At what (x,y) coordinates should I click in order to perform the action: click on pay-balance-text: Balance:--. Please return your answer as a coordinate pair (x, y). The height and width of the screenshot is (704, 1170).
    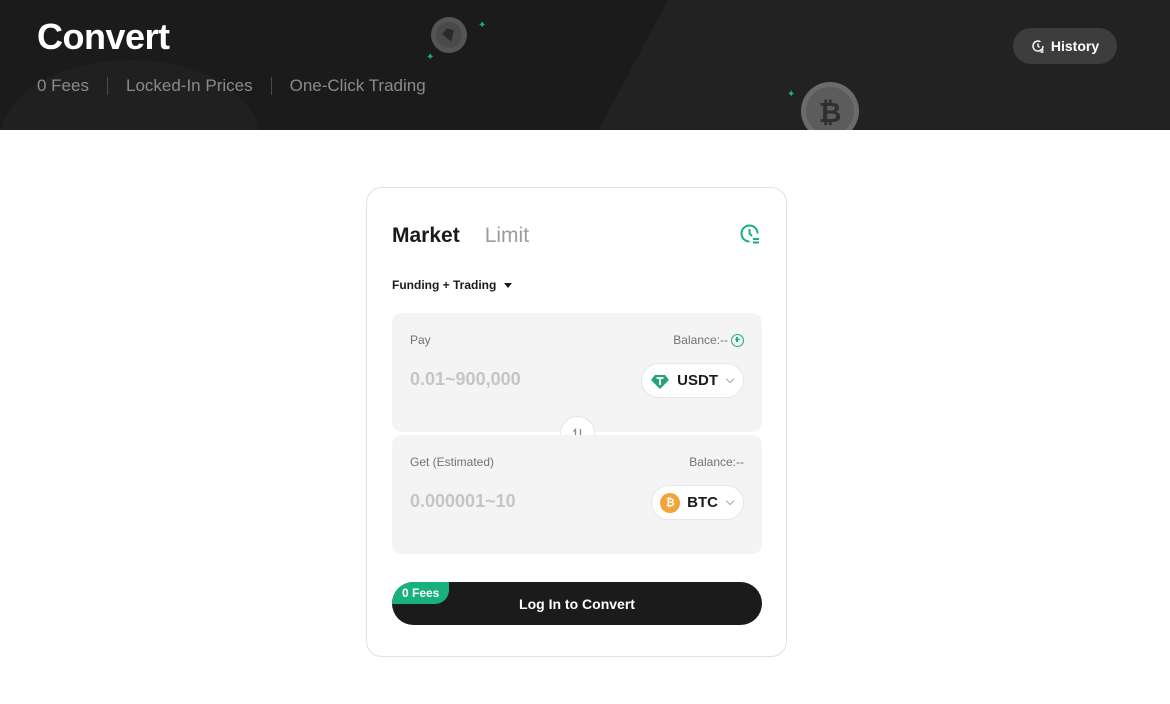
    Looking at the image, I should click on (700, 340).